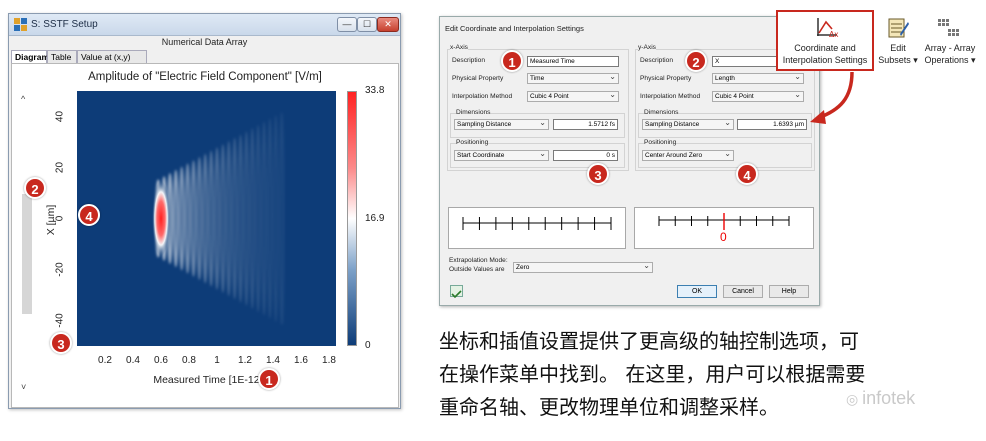  I want to click on x-axis-header: x-Axis, so click(459, 47).